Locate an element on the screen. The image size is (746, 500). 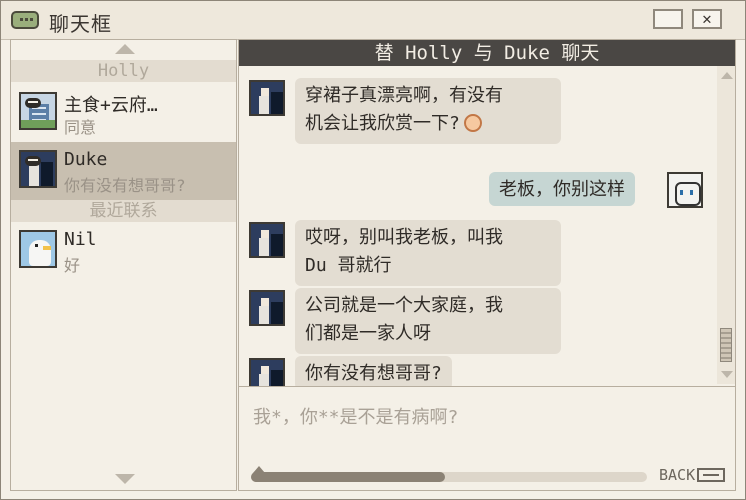
message-bubble: 哎呀，别叫我老板，叫我 Du 哥就行 is located at coordinates (428, 253).